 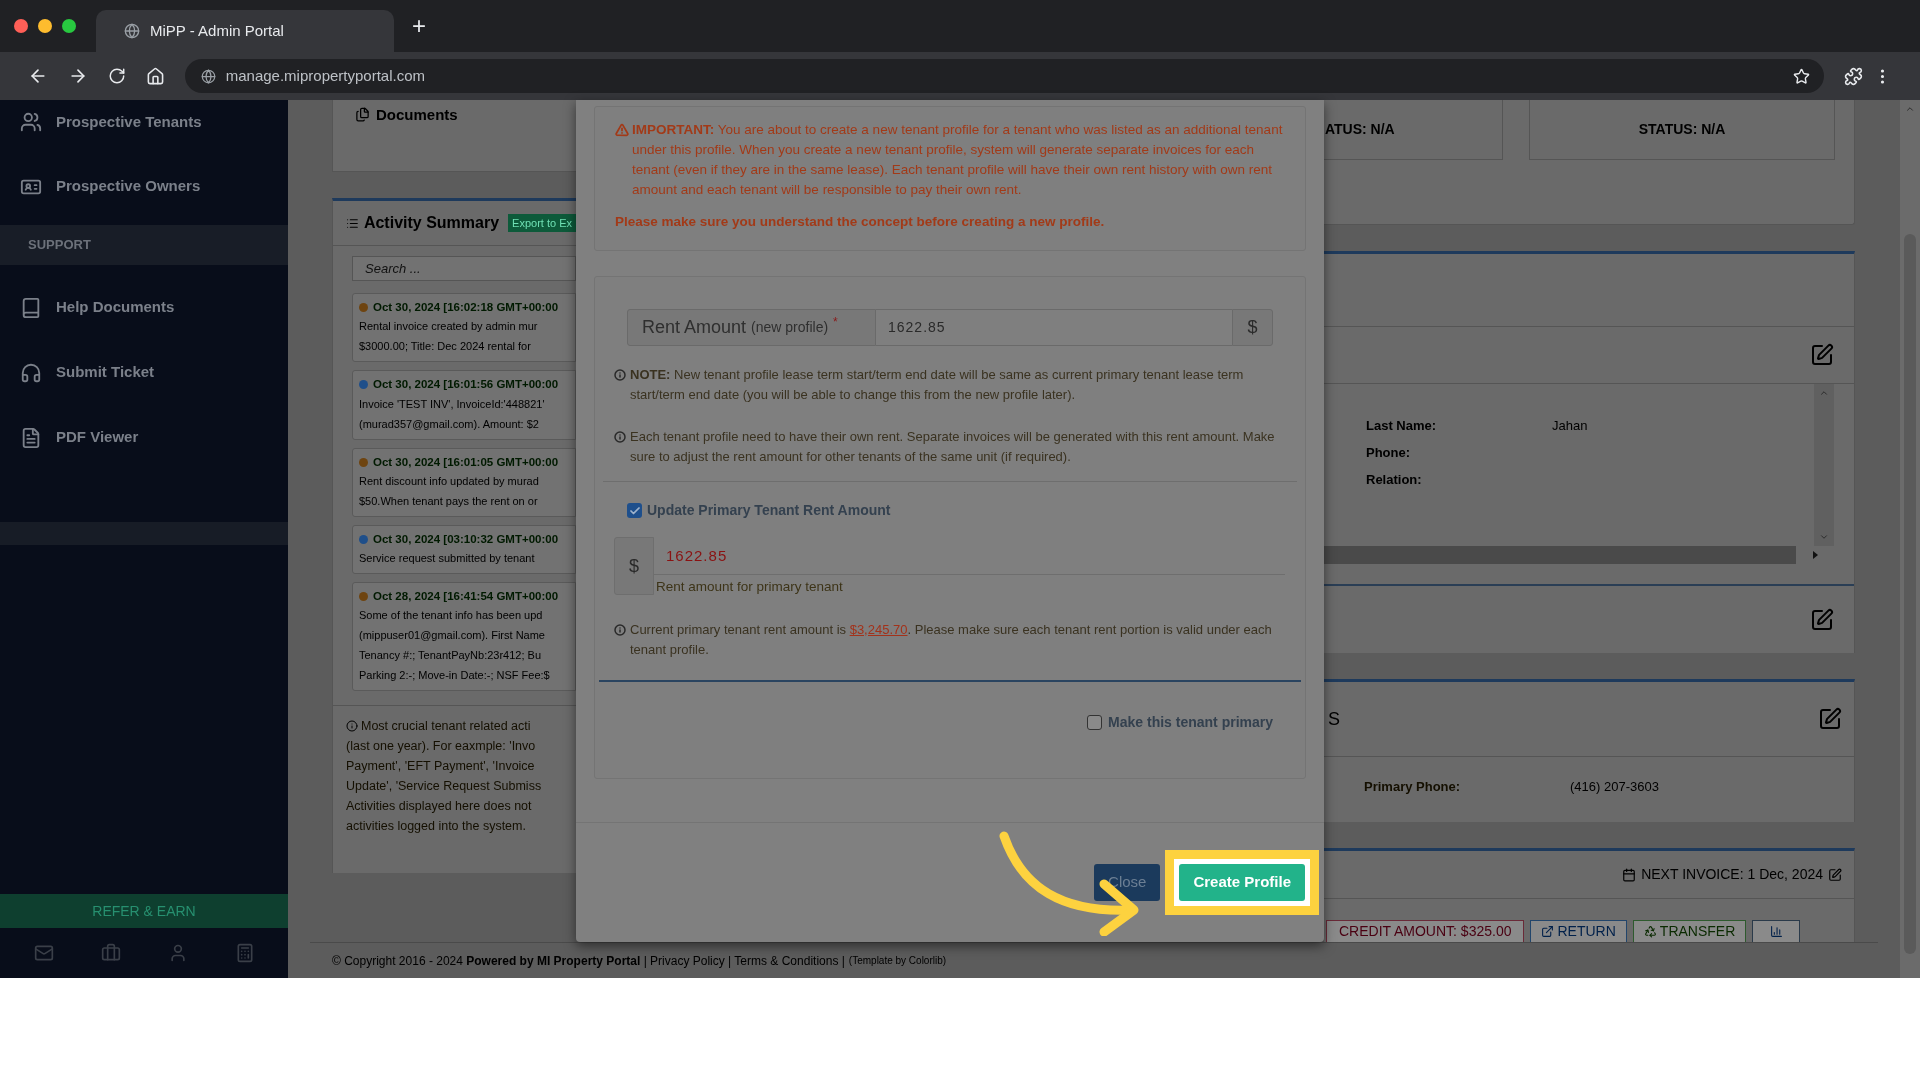 What do you see at coordinates (897, 961) in the screenshot?
I see `template-credit: (Template by Colorlib)` at bounding box center [897, 961].